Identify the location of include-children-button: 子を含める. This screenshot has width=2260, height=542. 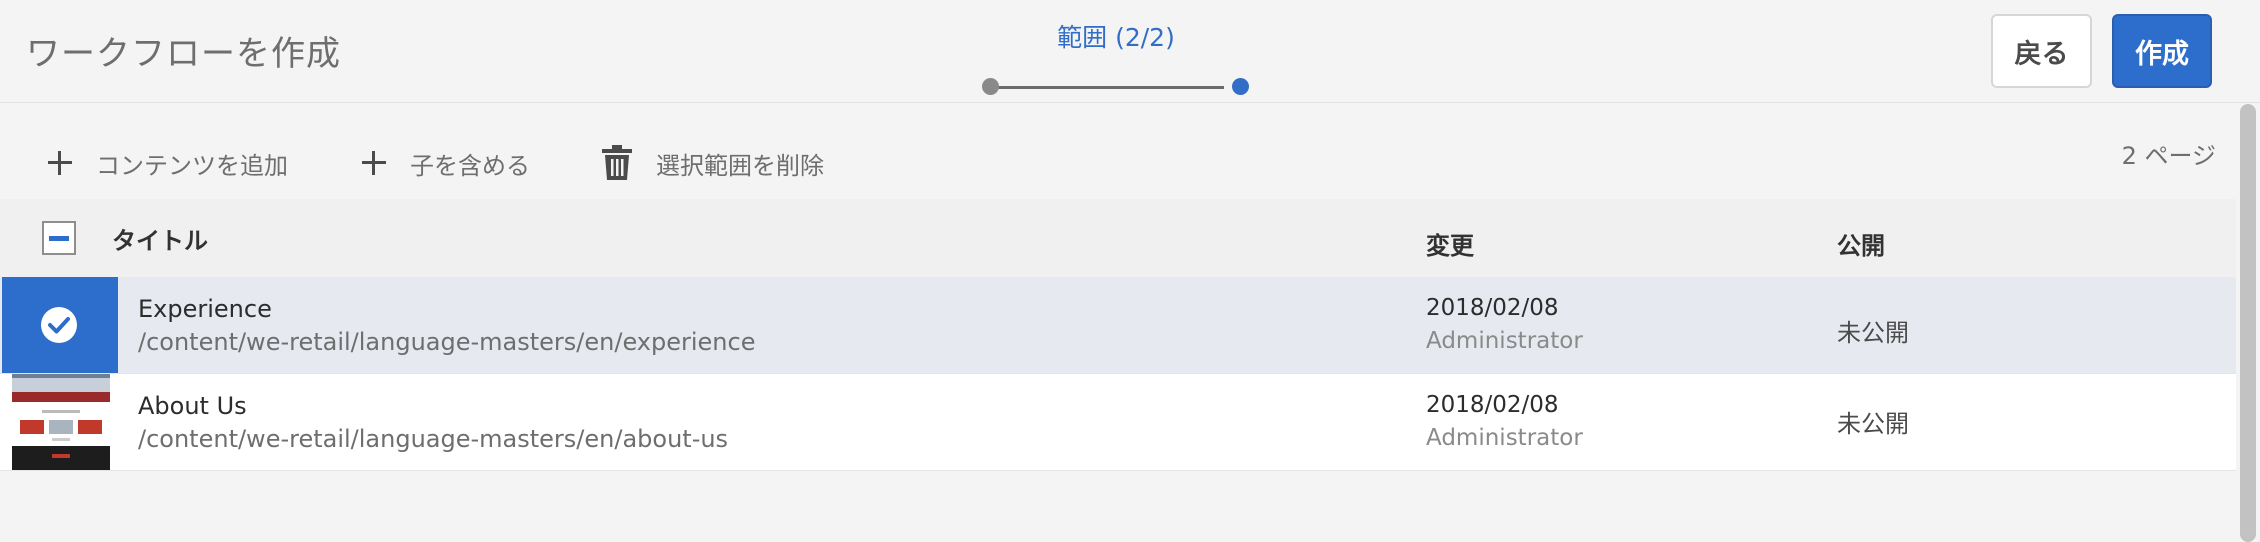
(444, 163).